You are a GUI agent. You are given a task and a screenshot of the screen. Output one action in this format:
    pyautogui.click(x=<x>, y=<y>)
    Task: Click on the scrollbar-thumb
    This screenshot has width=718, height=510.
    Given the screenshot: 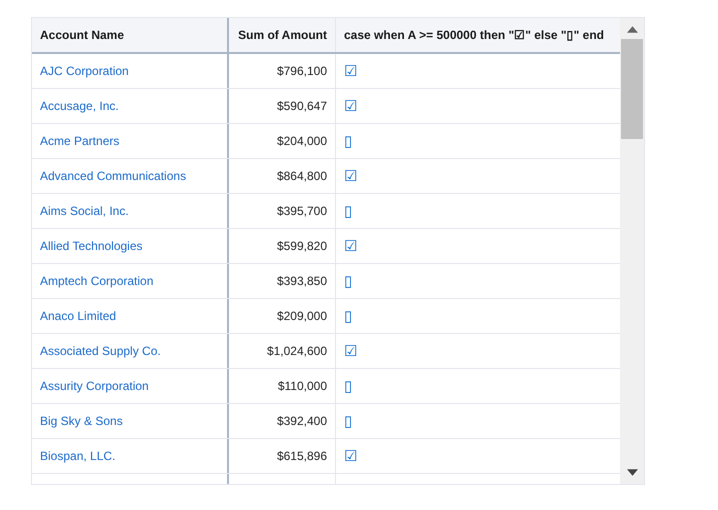 What is the action you would take?
    pyautogui.click(x=632, y=89)
    